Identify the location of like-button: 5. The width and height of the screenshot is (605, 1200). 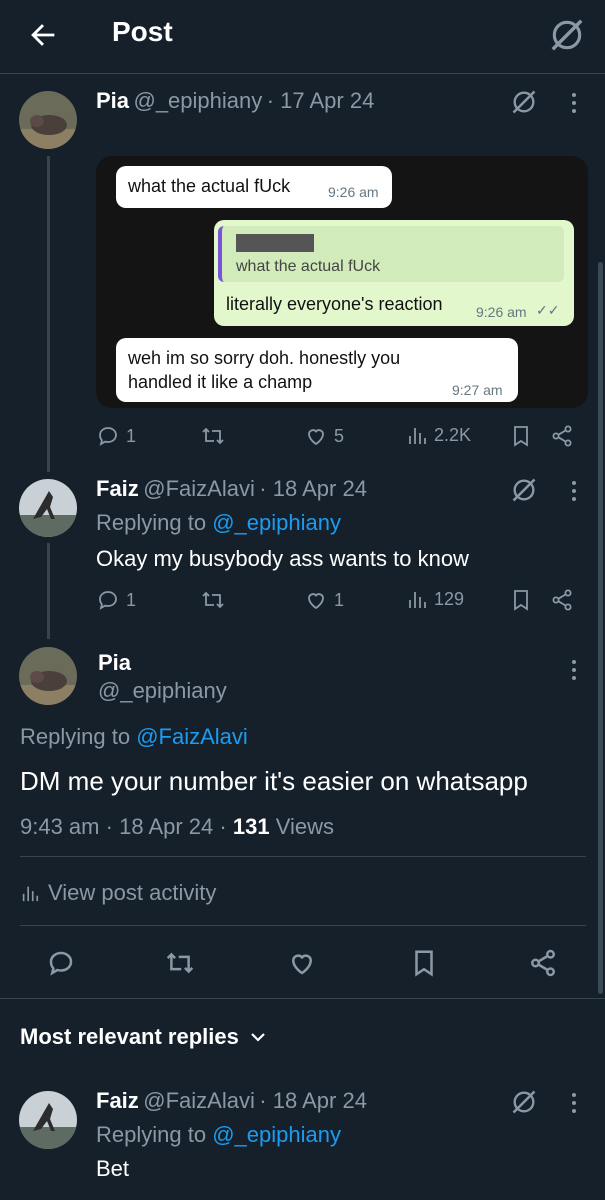
(324, 436).